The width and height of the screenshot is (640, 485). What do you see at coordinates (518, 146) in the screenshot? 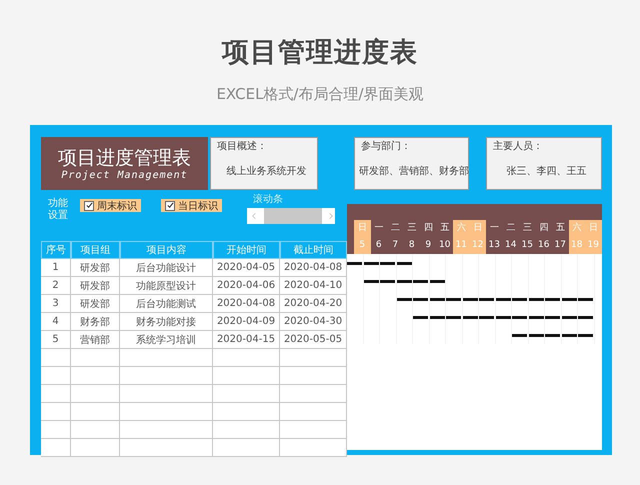
I see `info-label: 主要人员：` at bounding box center [518, 146].